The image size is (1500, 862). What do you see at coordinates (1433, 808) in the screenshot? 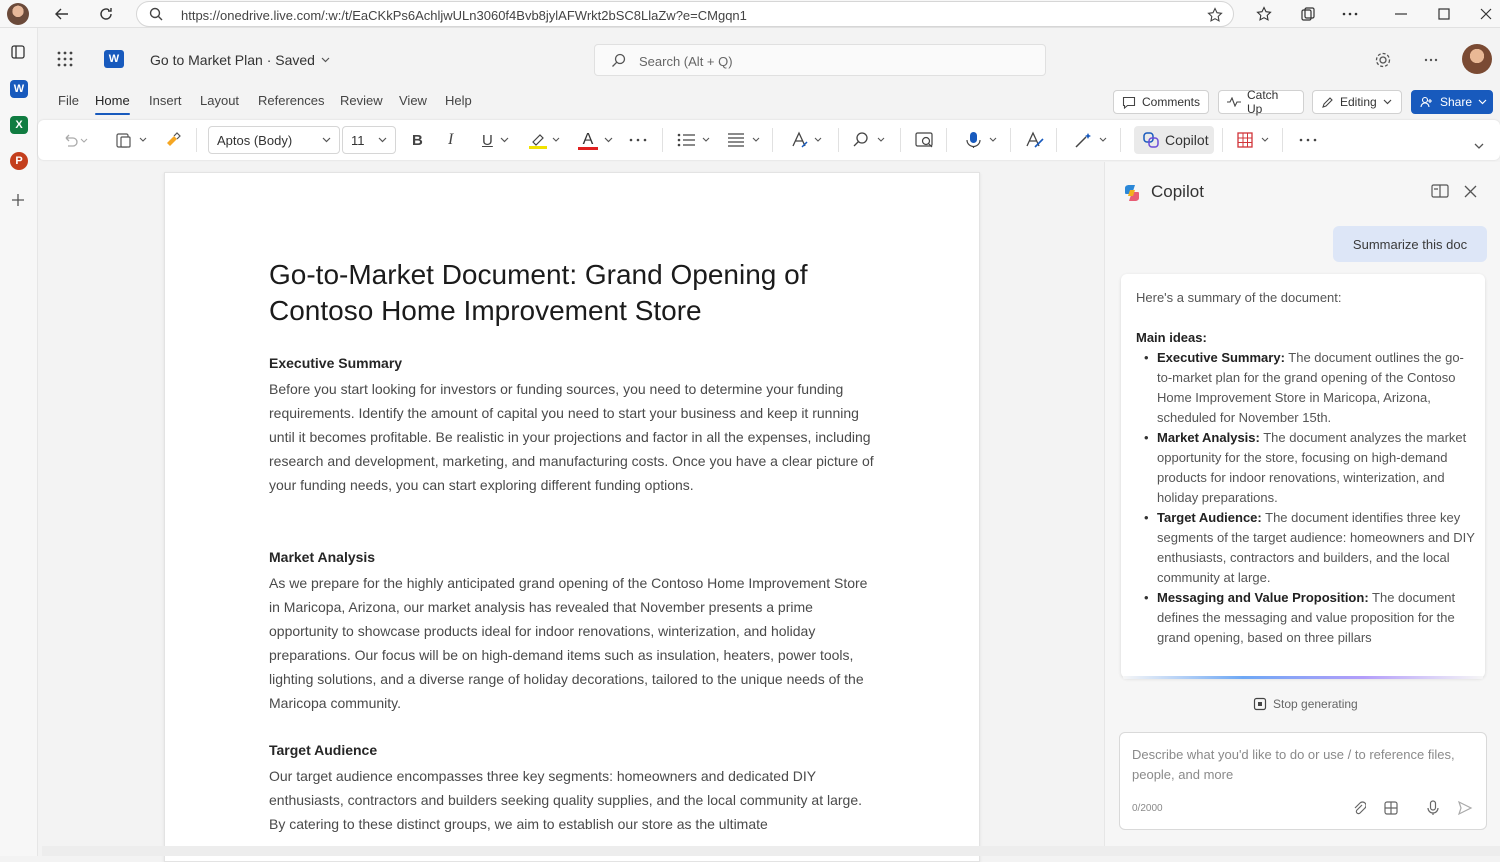
I see `microphone-icon` at bounding box center [1433, 808].